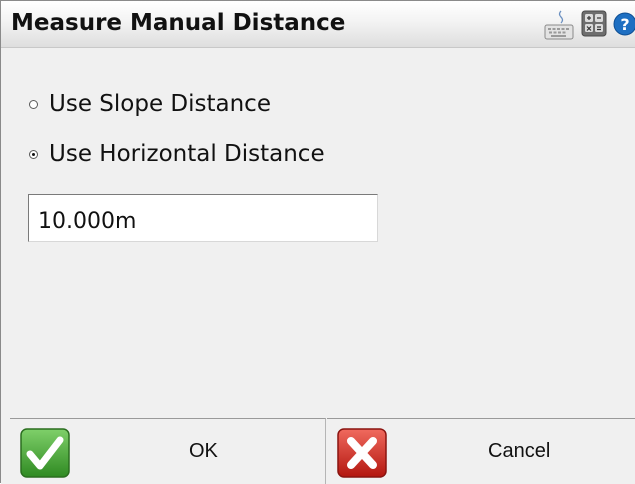 Image resolution: width=635 pixels, height=484 pixels. I want to click on checkmark-icon, so click(45, 455).